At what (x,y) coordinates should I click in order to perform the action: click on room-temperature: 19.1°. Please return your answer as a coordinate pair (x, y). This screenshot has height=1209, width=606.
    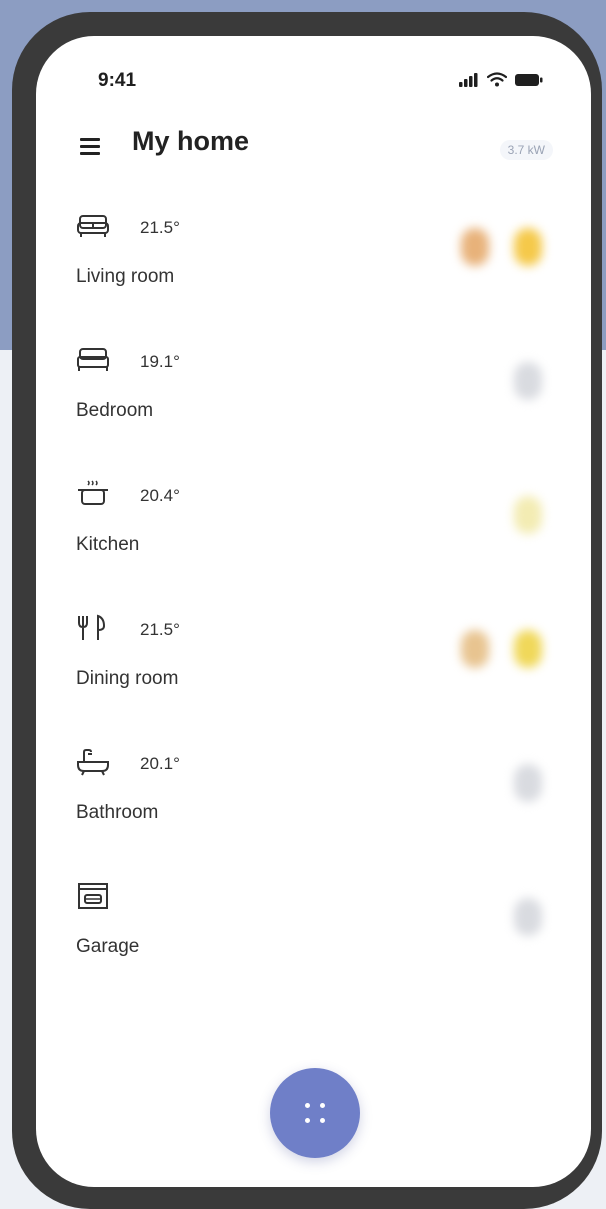
    Looking at the image, I should click on (160, 361).